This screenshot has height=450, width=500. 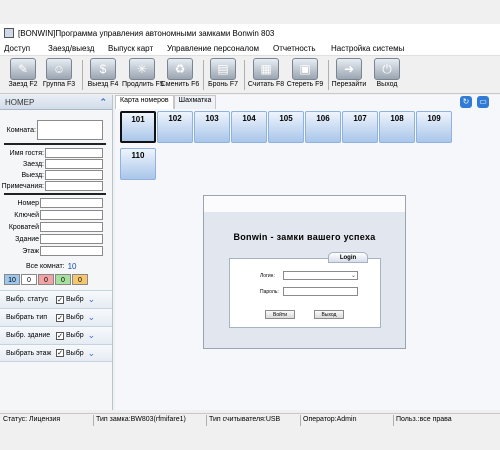 I want to click on change-button: ♻ Сменить F6, so click(x=180, y=75).